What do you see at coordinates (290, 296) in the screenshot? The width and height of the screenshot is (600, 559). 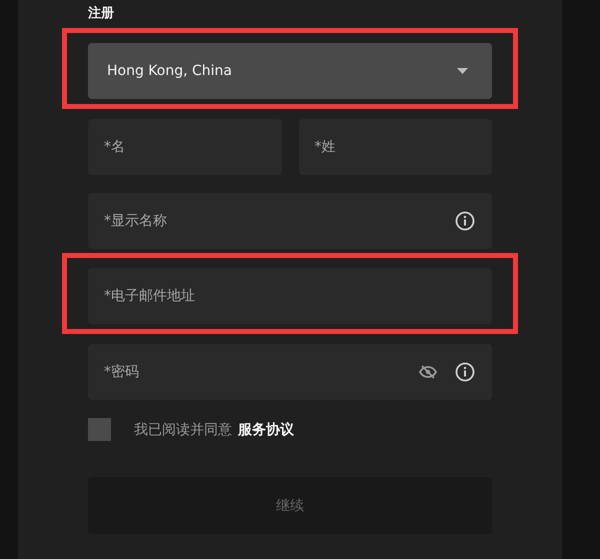 I see `input-field: *电子邮件地址` at bounding box center [290, 296].